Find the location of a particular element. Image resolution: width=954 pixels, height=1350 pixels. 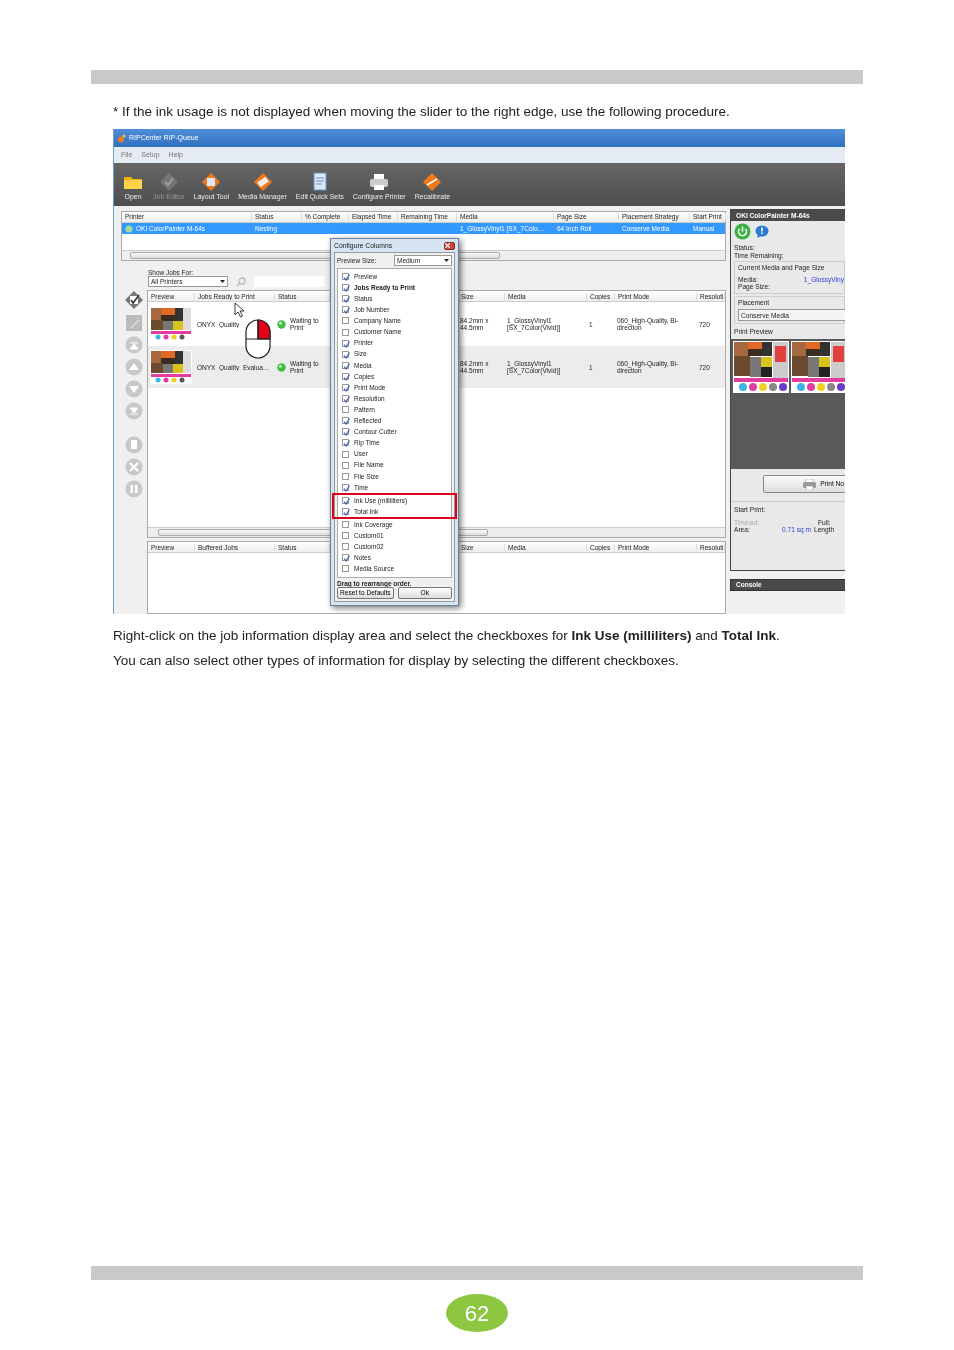

check-icon is located at coordinates (346, 559).